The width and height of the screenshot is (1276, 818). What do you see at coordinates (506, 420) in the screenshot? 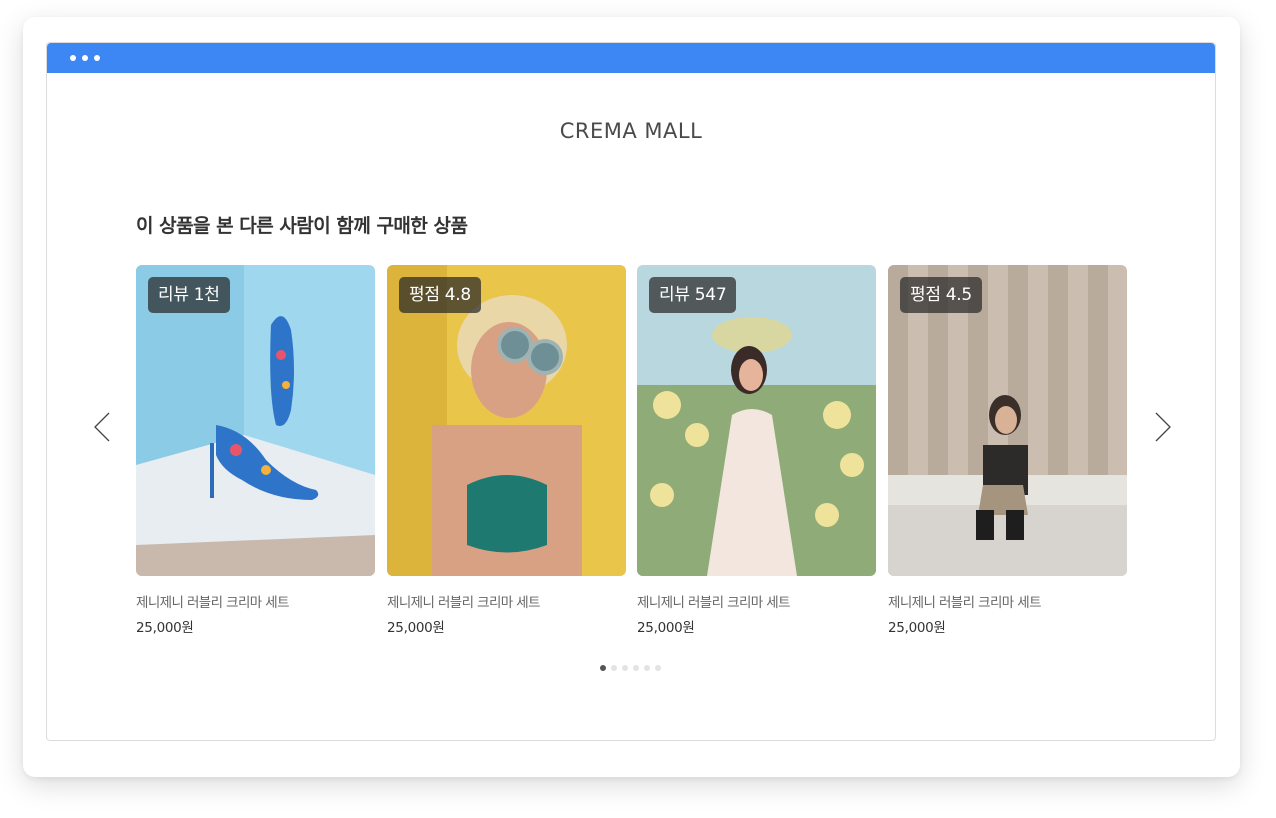
I see `product-image: 평점 4.8` at bounding box center [506, 420].